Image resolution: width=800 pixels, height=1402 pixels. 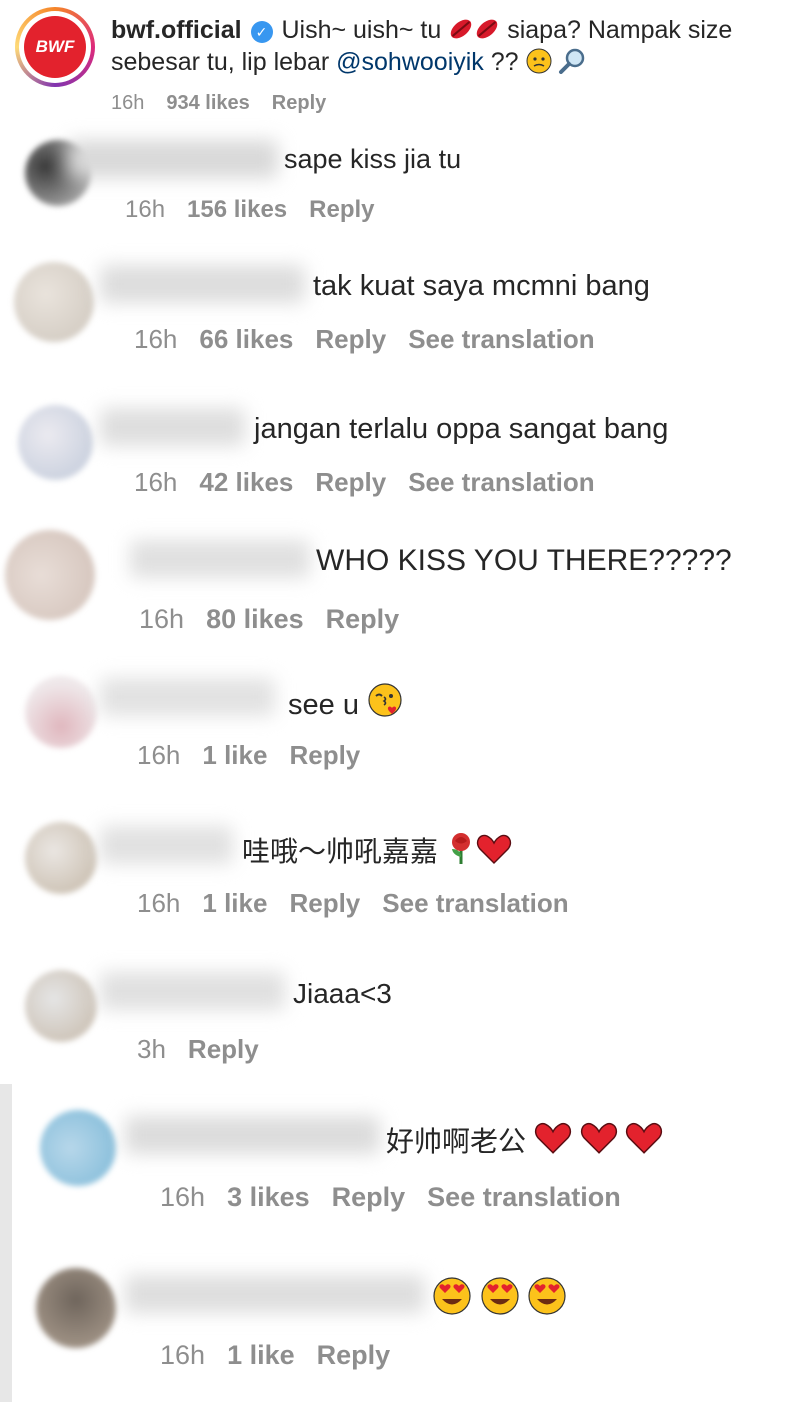 I want to click on comment-likes: 66 likes, so click(x=246, y=339).